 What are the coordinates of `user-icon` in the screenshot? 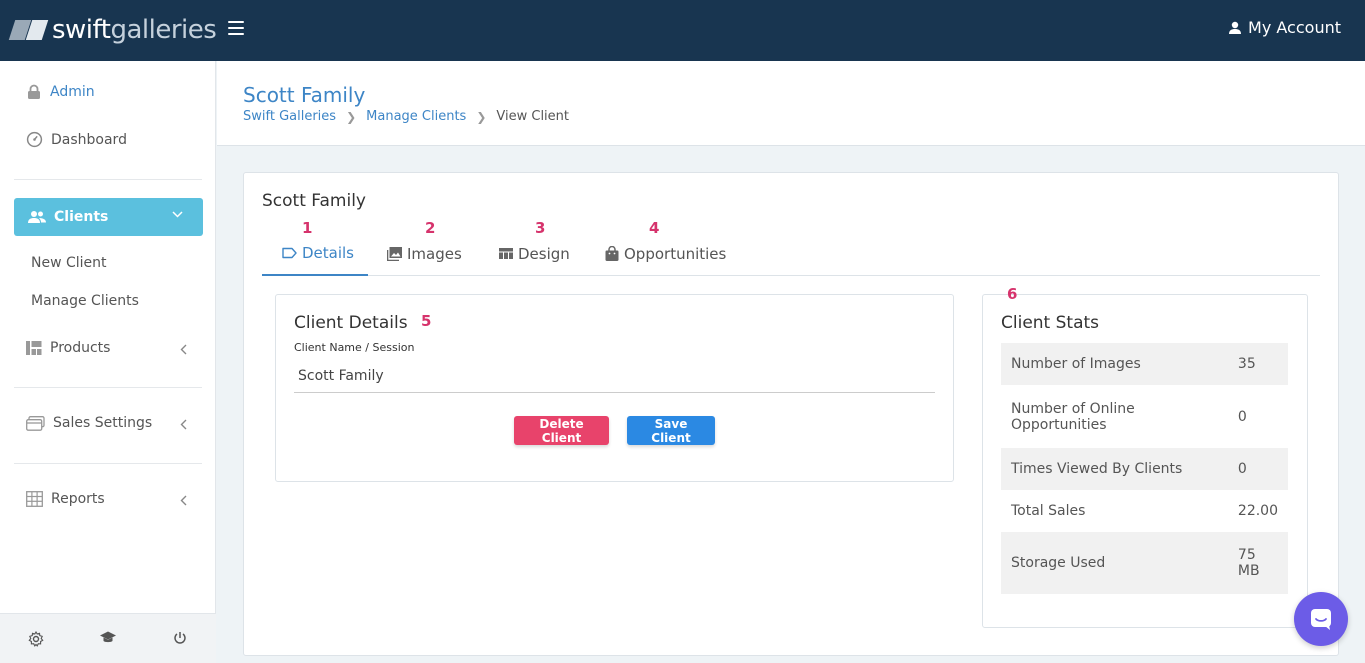 It's located at (1235, 27).